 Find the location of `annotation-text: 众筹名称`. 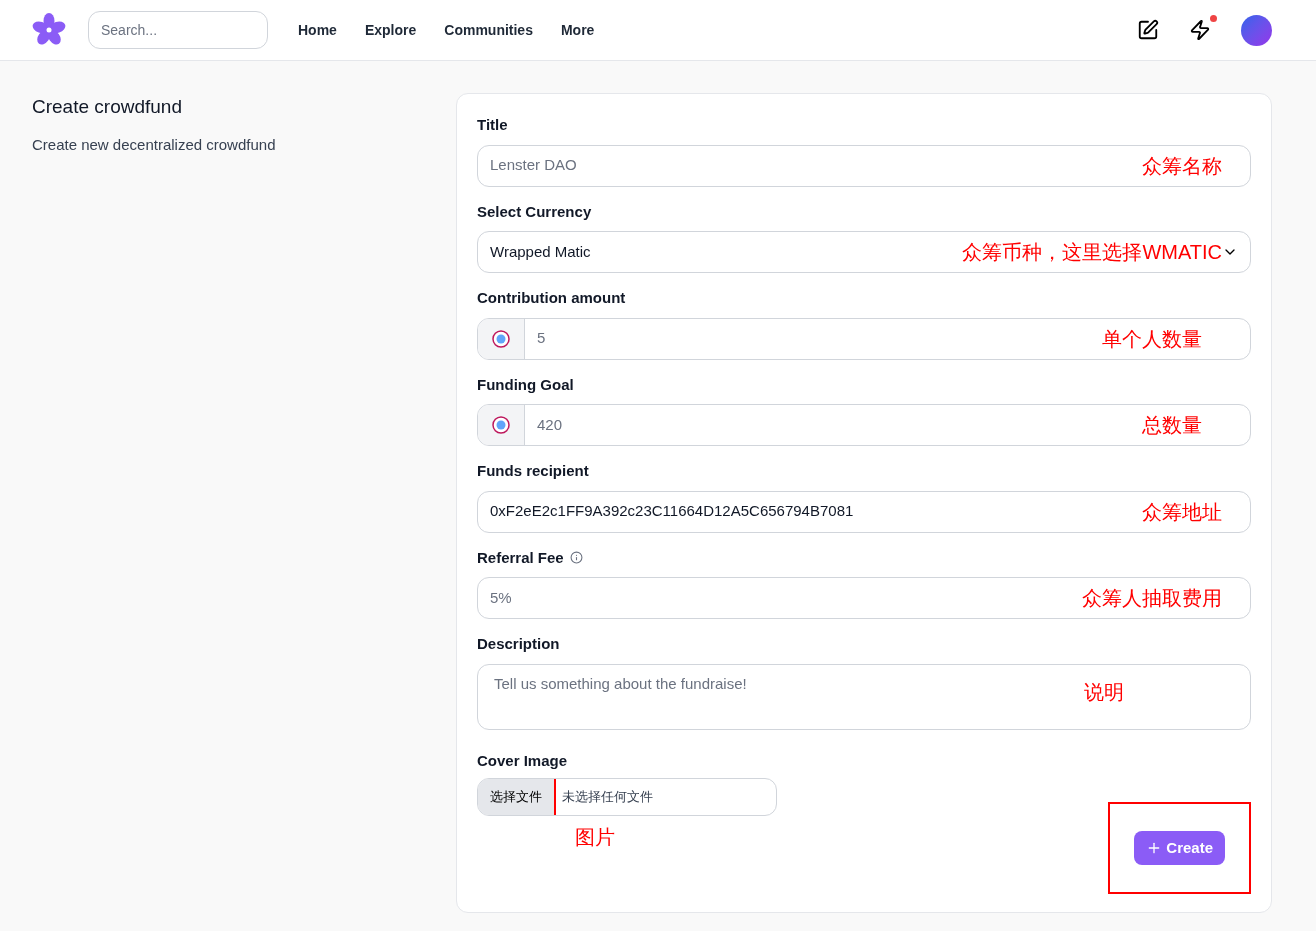

annotation-text: 众筹名称 is located at coordinates (1182, 166).